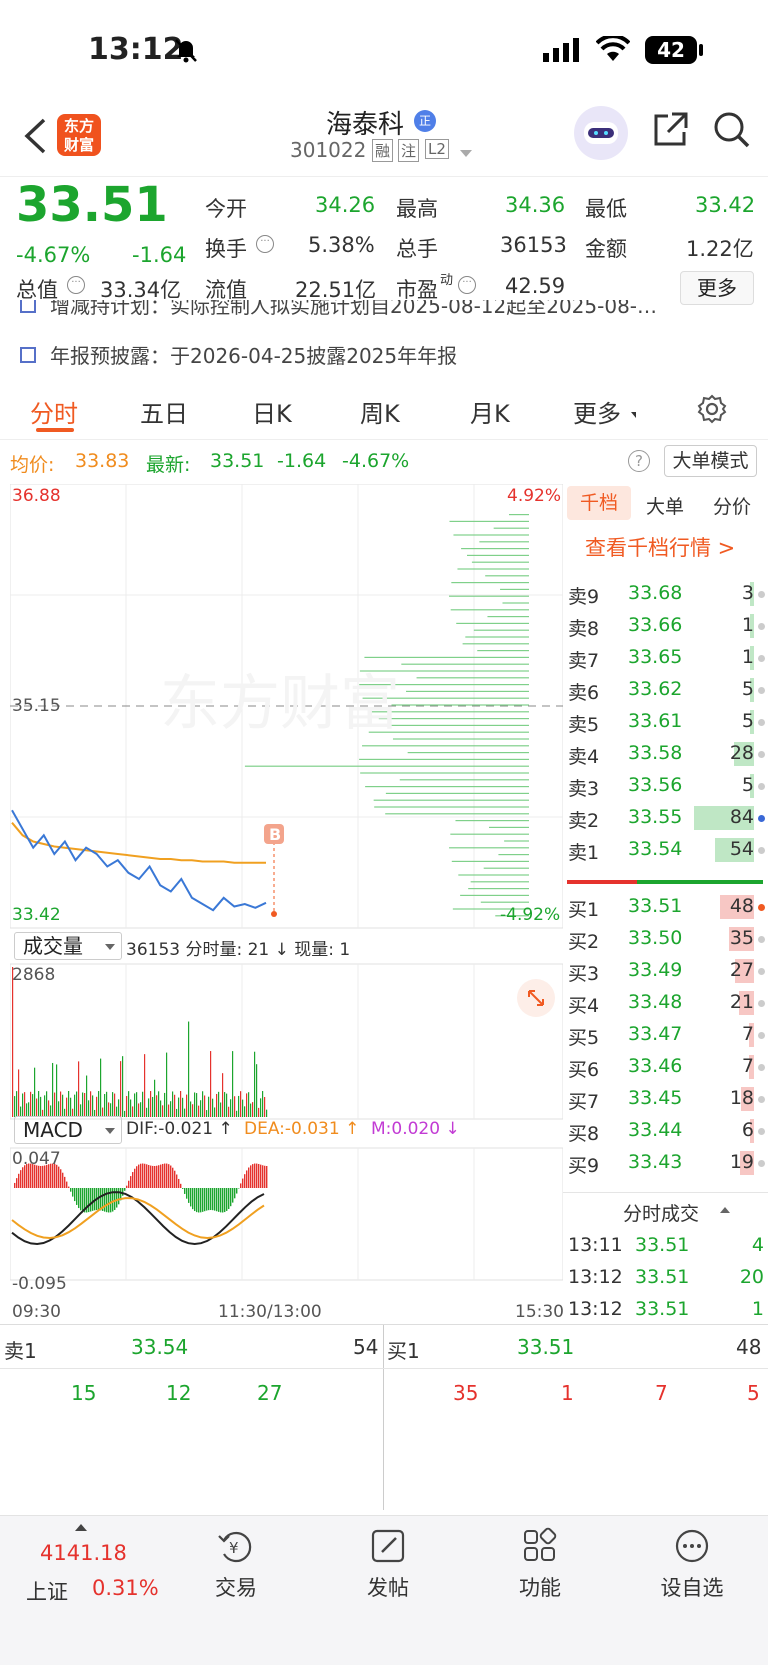  I want to click on big-order-mode-button: 大单模式, so click(710, 461).